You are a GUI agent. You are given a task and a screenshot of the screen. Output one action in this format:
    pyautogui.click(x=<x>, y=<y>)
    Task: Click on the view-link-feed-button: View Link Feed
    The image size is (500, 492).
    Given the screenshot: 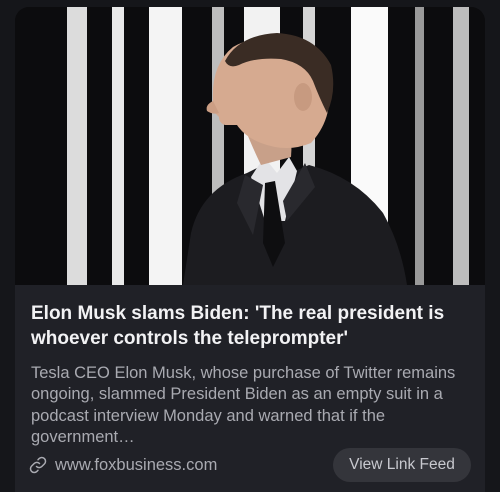 What is the action you would take?
    pyautogui.click(x=402, y=465)
    